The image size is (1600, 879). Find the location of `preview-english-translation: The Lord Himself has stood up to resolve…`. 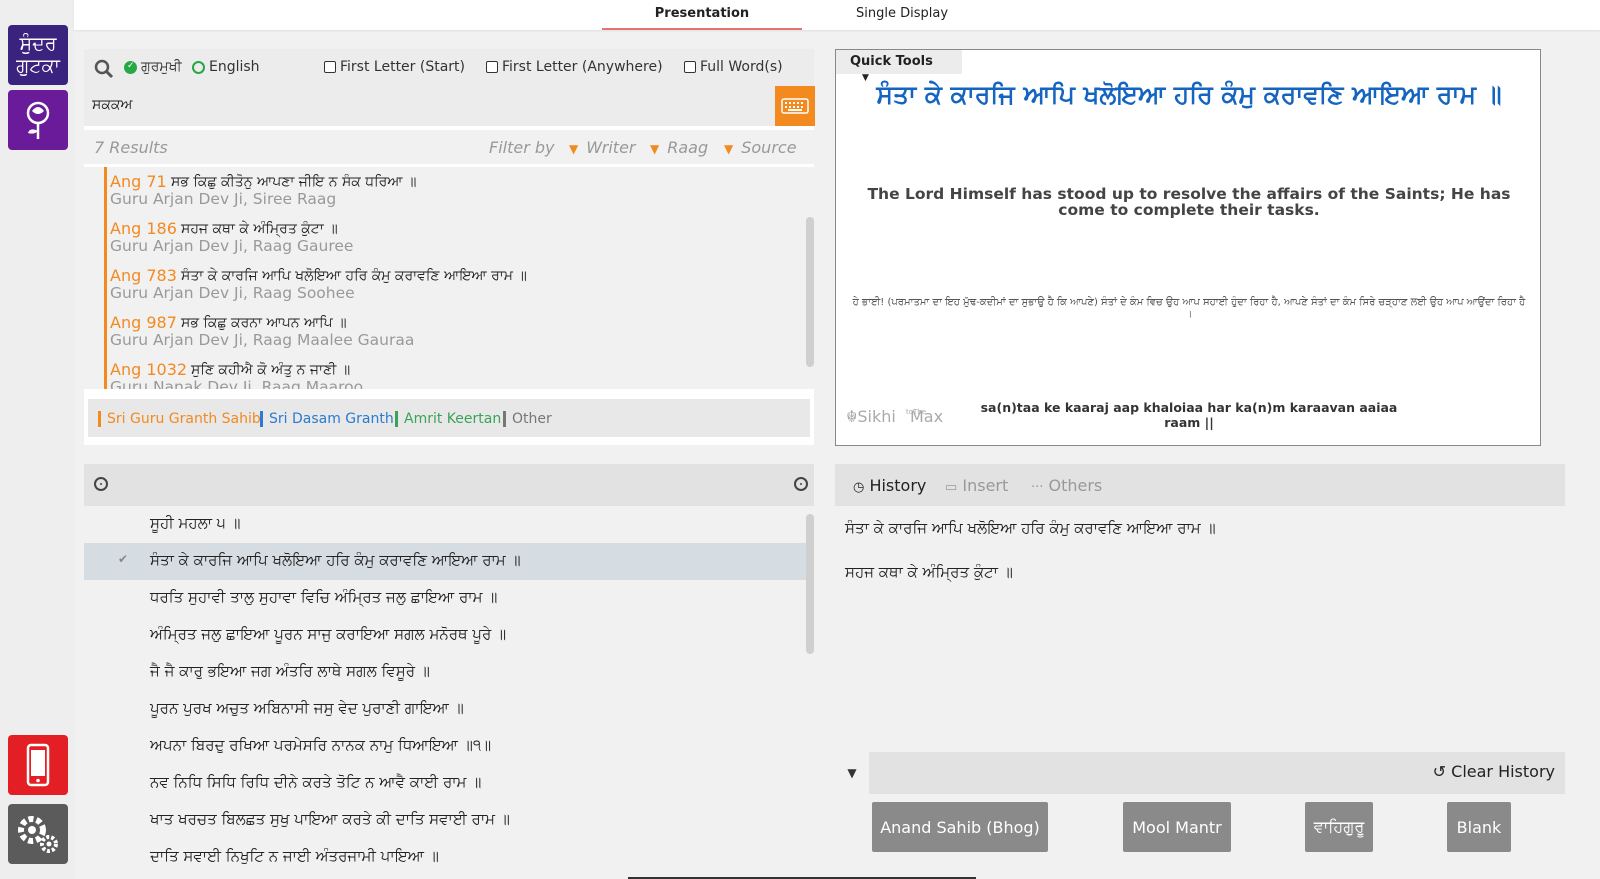

preview-english-translation: The Lord Himself has stood up to resolve… is located at coordinates (1189, 202).